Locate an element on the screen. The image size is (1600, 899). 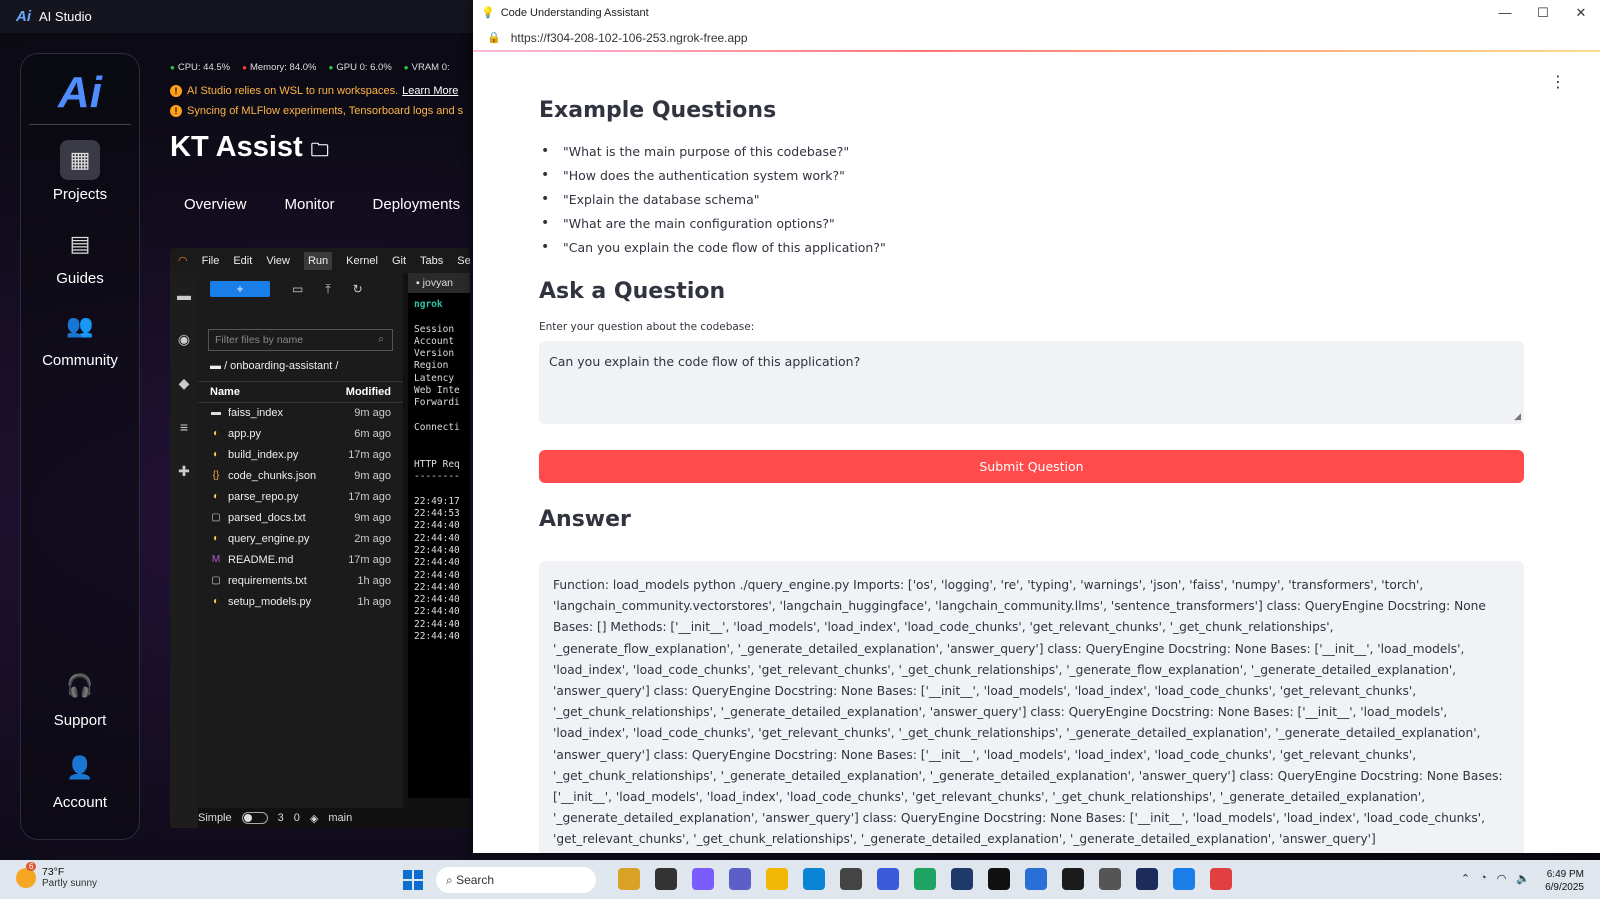
resize-handle-icon: ◢ is located at coordinates (1517, 417).